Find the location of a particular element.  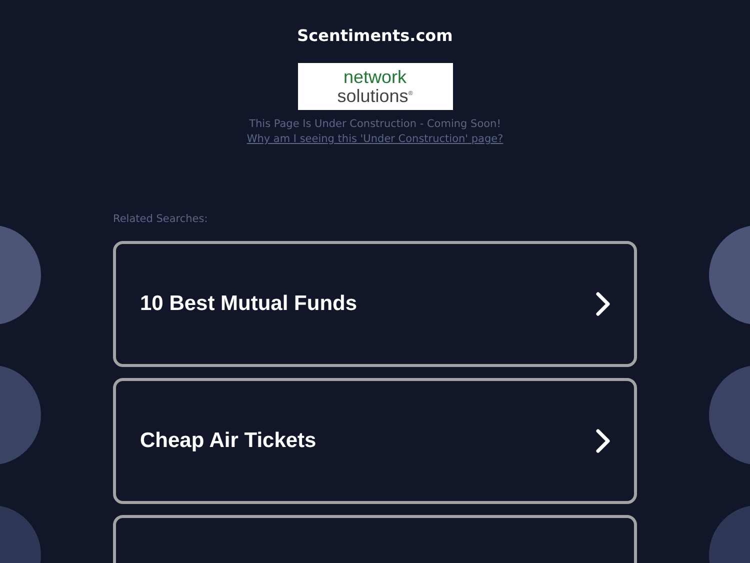

logo-text: network is located at coordinates (375, 77).